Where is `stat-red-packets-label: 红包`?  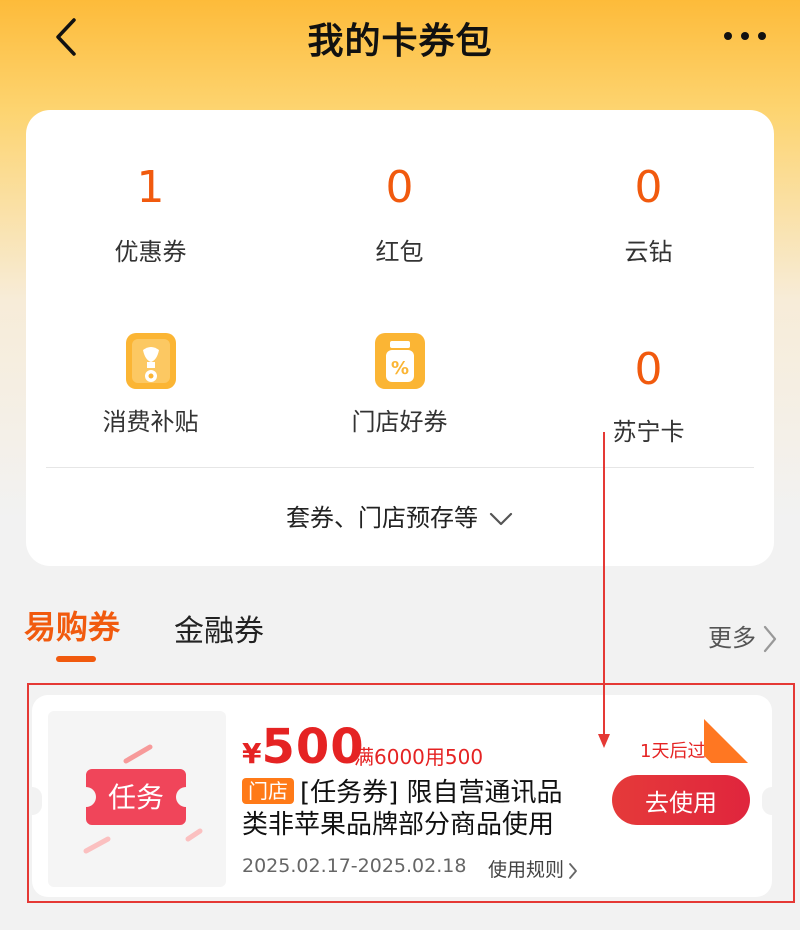
stat-red-packets-label: 红包 is located at coordinates (399, 252).